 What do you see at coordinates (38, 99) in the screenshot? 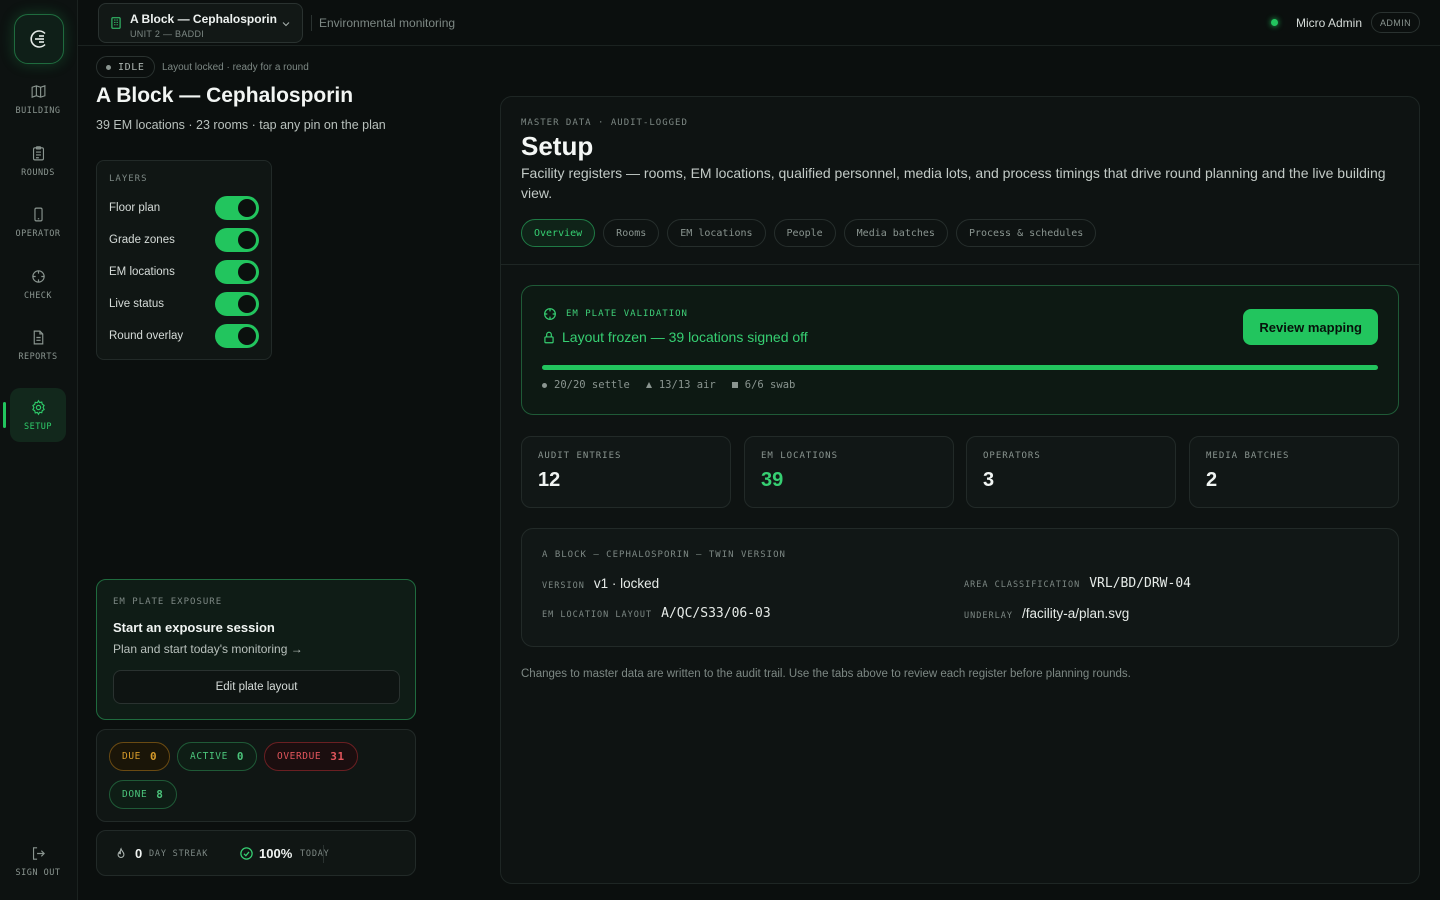
I see `nav-building: BUILDING` at bounding box center [38, 99].